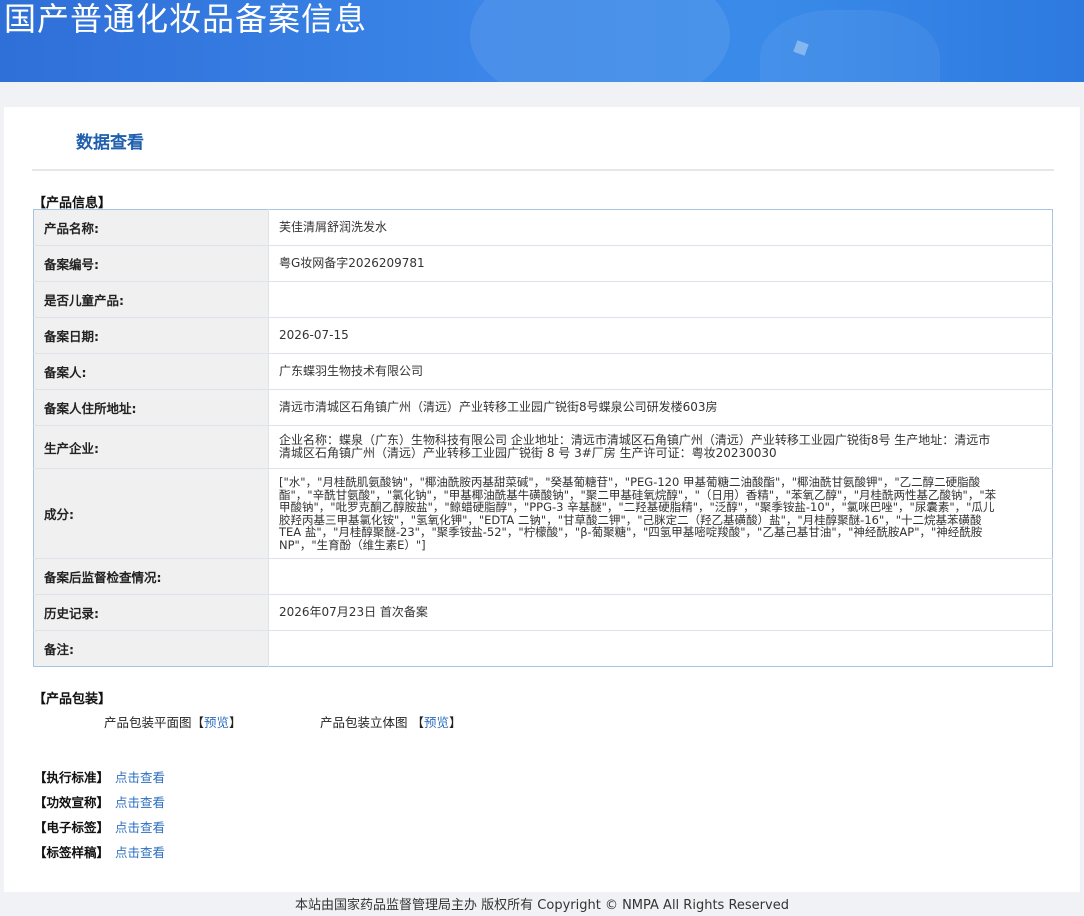 The height and width of the screenshot is (916, 1084). I want to click on standard-row: 【执行标准】 点击查看, so click(99, 776).